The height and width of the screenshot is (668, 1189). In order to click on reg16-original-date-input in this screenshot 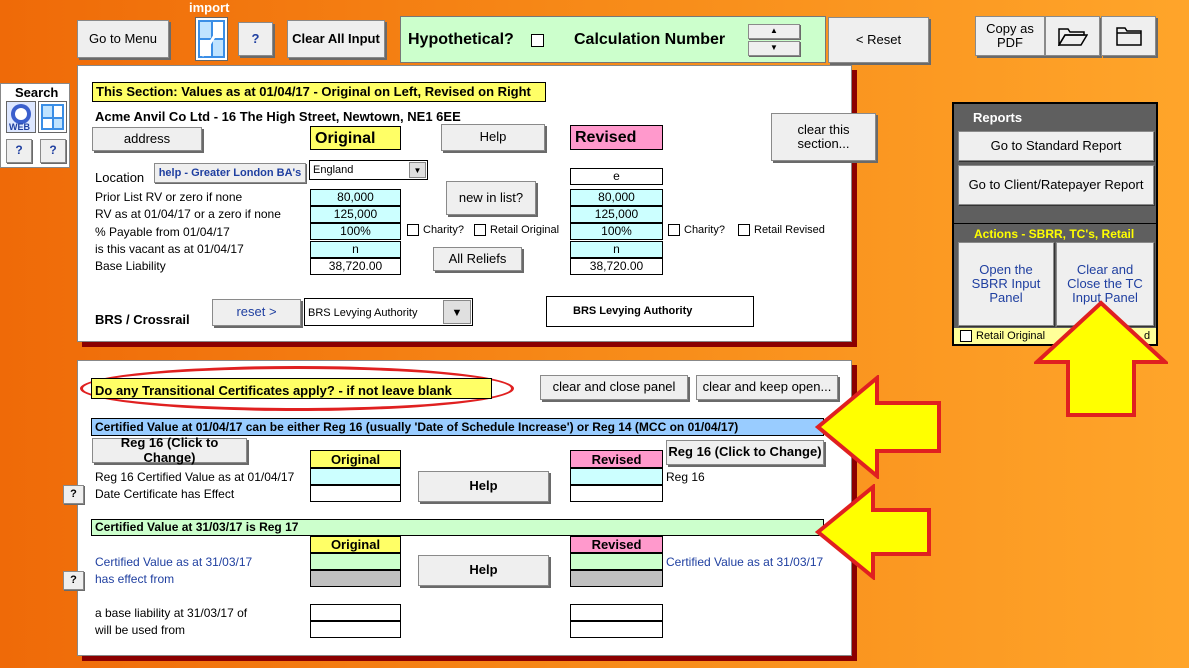, I will do `click(355, 493)`.